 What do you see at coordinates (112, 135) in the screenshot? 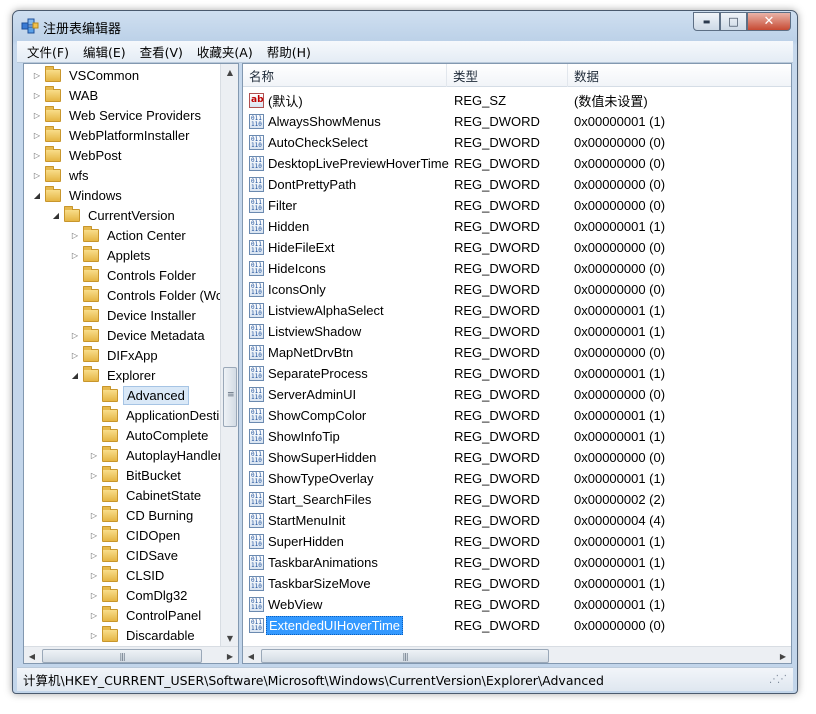
I see `tree-item: ▷ WebPlatformInstaller` at bounding box center [112, 135].